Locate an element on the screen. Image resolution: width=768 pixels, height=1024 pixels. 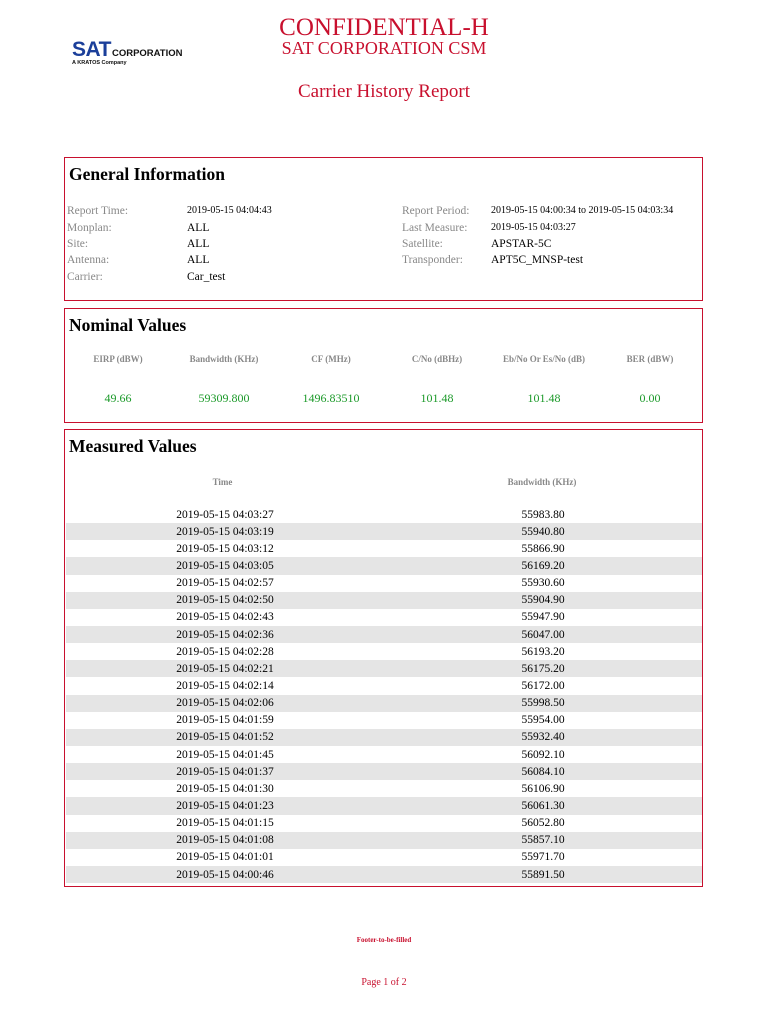
organization-heading: SAT CORPORATION CSM is located at coordinates (384, 48).